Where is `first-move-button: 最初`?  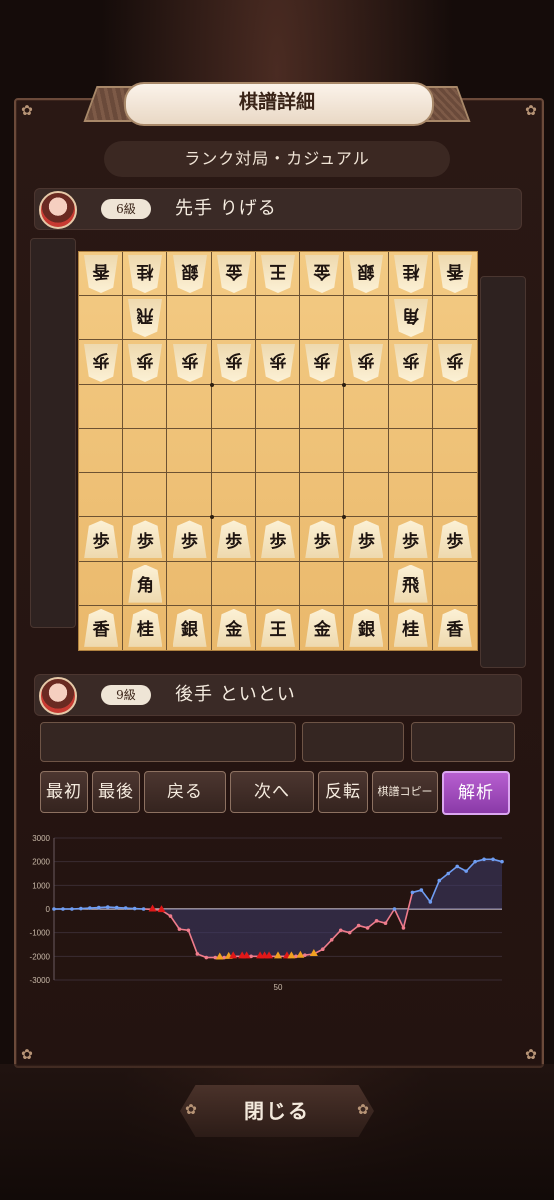
first-move-button: 最初 is located at coordinates (64, 792).